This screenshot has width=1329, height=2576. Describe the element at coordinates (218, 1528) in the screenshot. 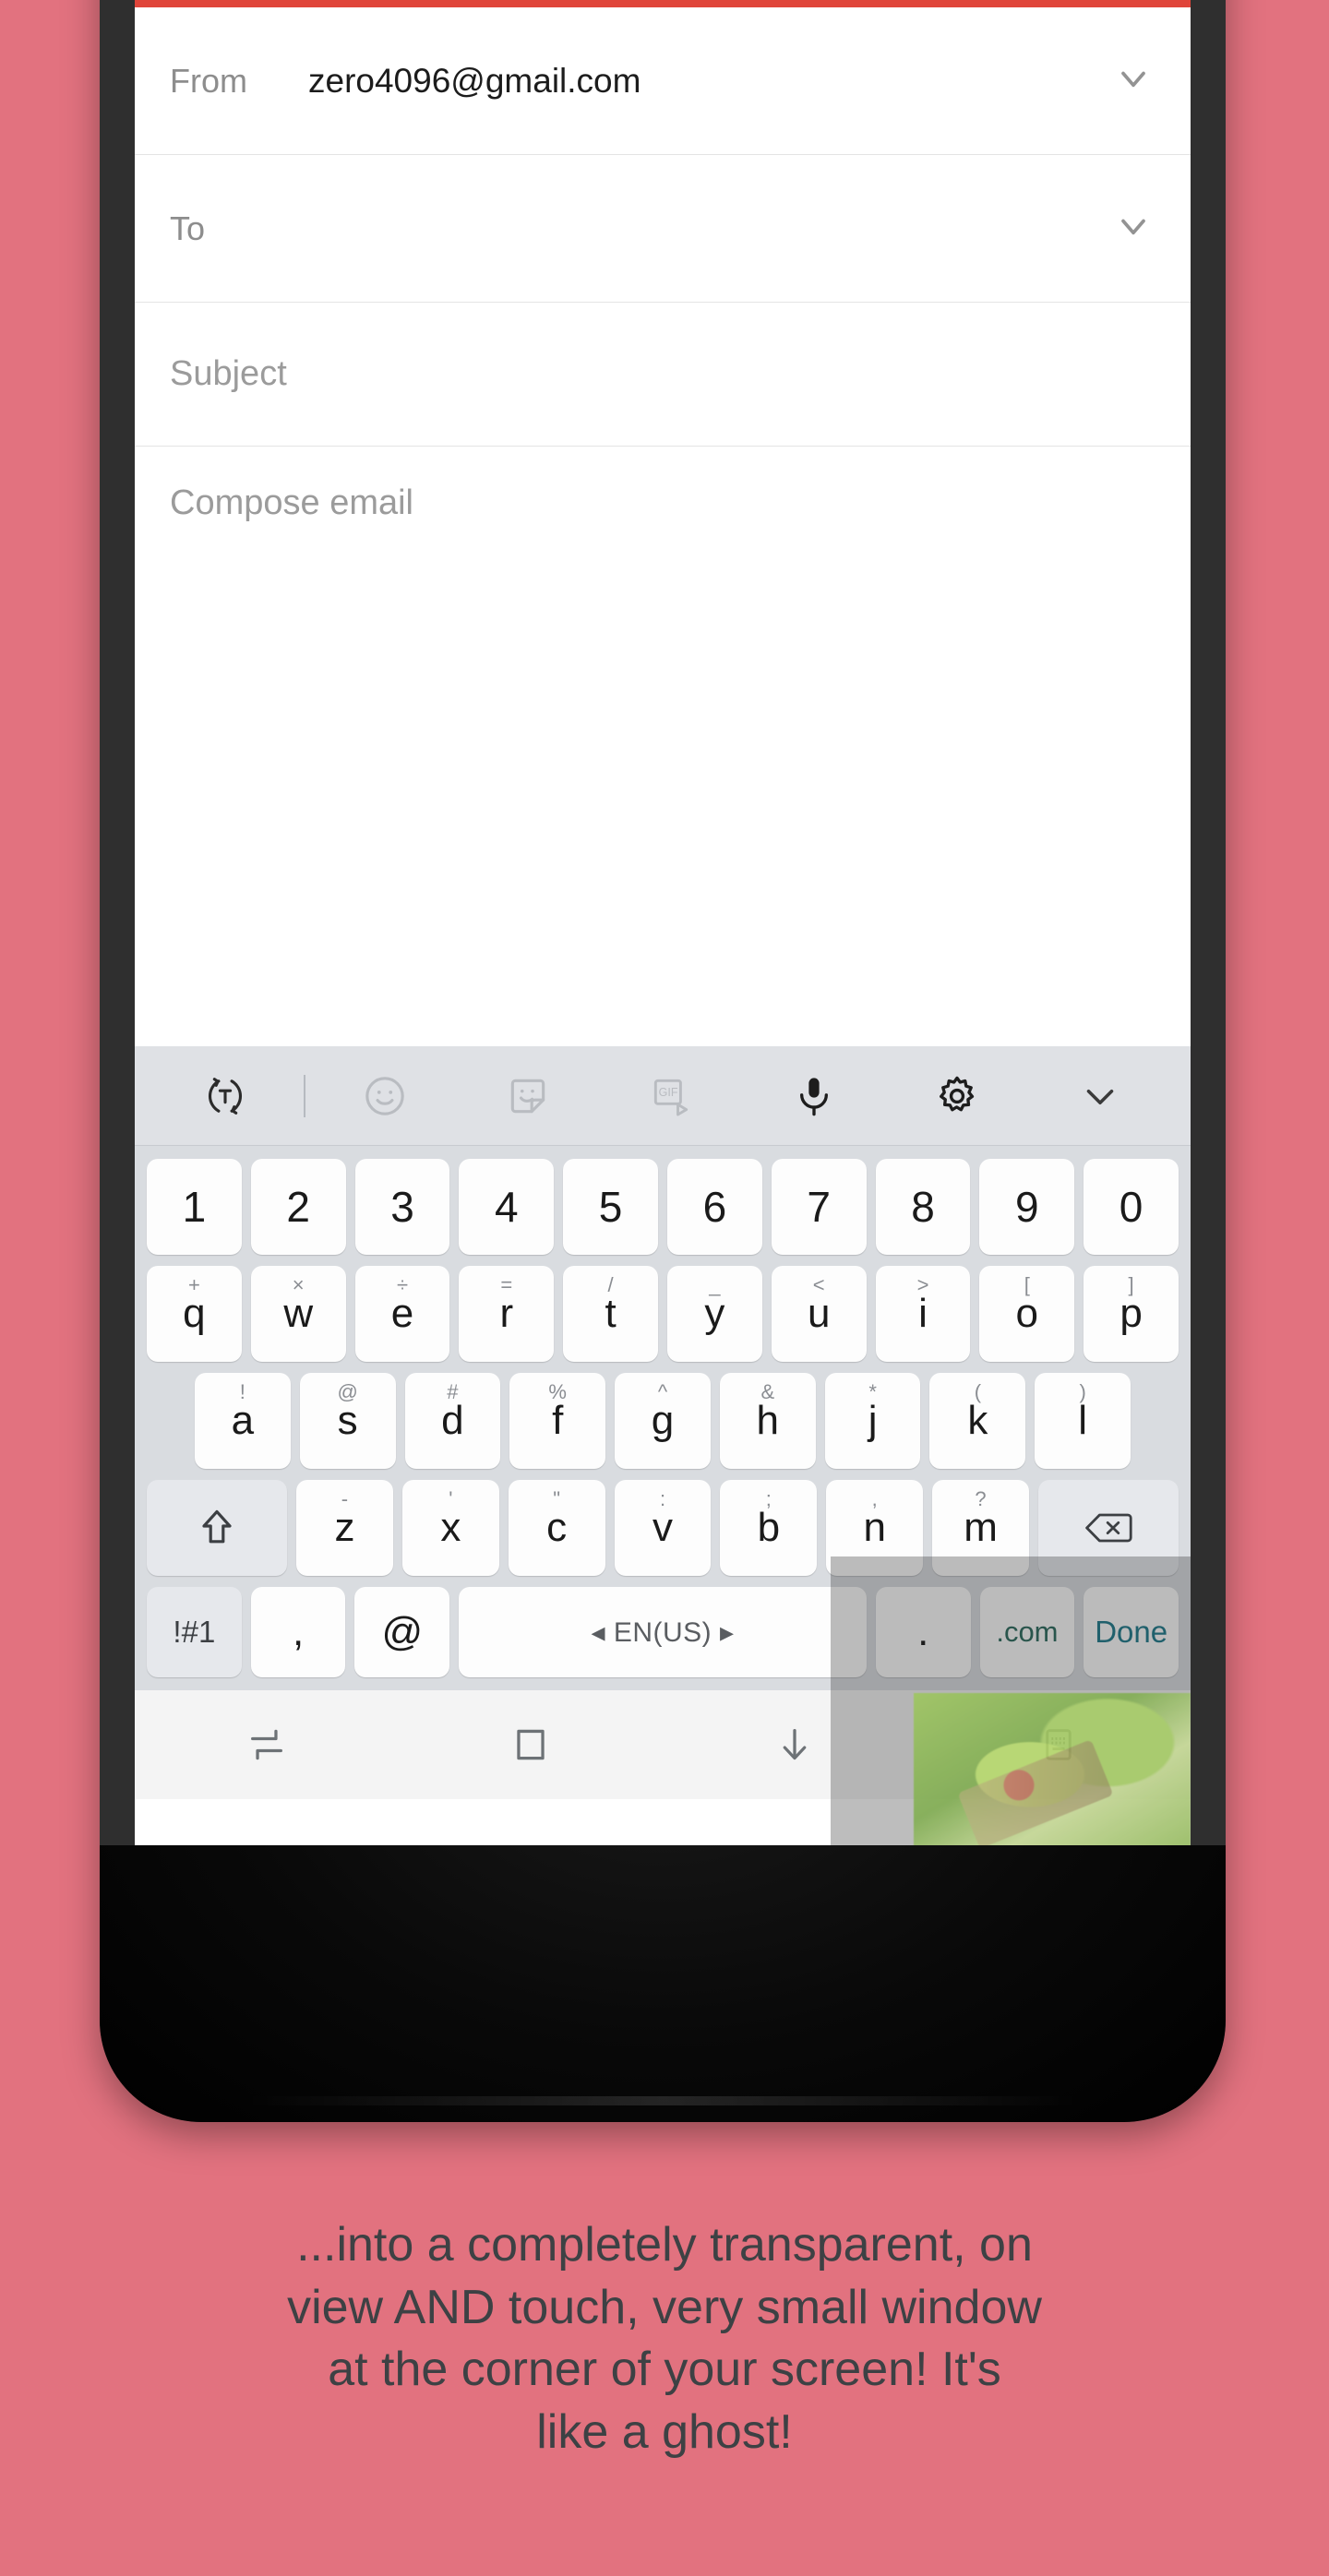

I see `shift-key` at that location.